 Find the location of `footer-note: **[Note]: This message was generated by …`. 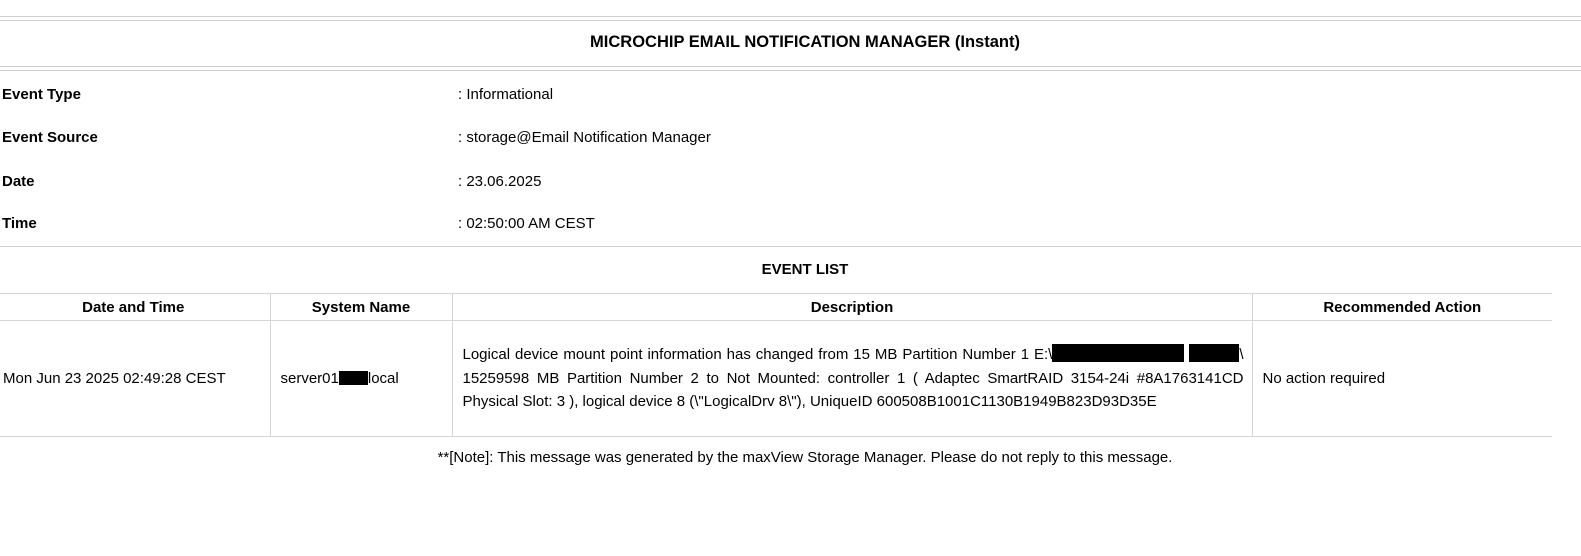

footer-note: **[Note]: This message was generated by … is located at coordinates (805, 457).